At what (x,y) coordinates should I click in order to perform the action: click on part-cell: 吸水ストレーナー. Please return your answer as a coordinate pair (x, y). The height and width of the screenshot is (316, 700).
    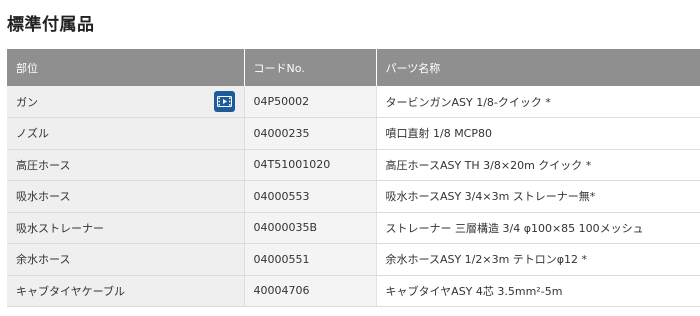
    Looking at the image, I should click on (126, 228).